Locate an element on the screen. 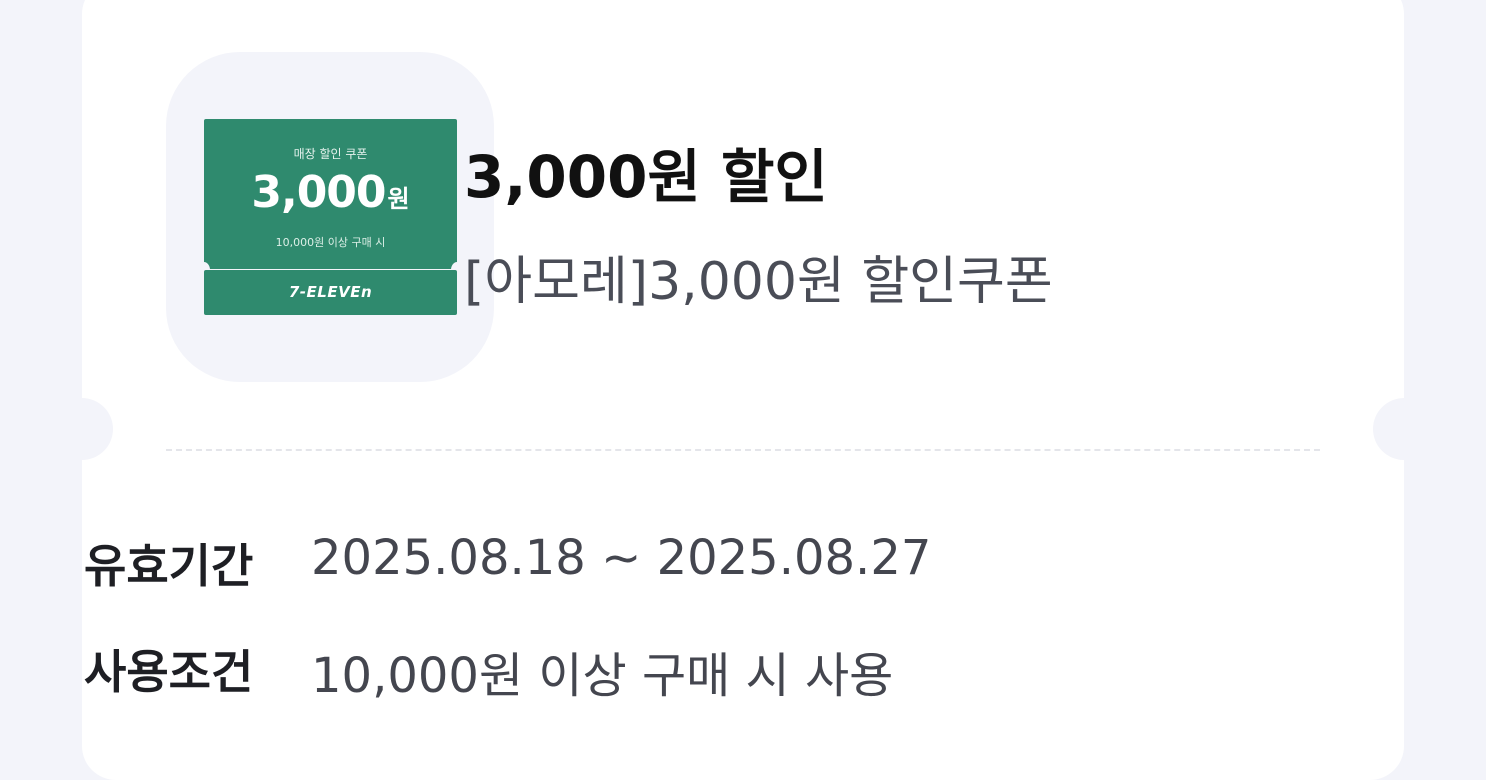  coupon-subtitle: [아모레]3,000원 할인쿠폰 is located at coordinates (758, 282).